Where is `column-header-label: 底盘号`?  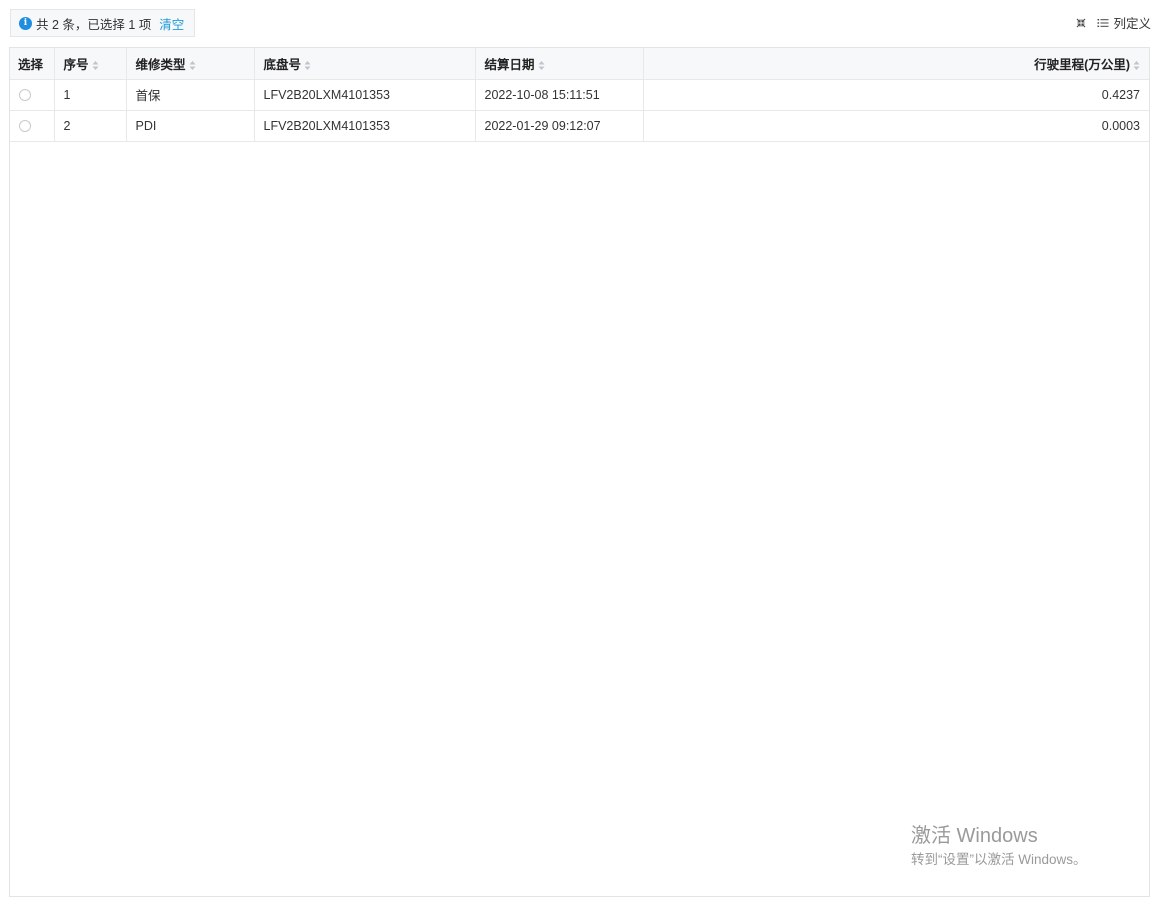 column-header-label: 底盘号 is located at coordinates (282, 64).